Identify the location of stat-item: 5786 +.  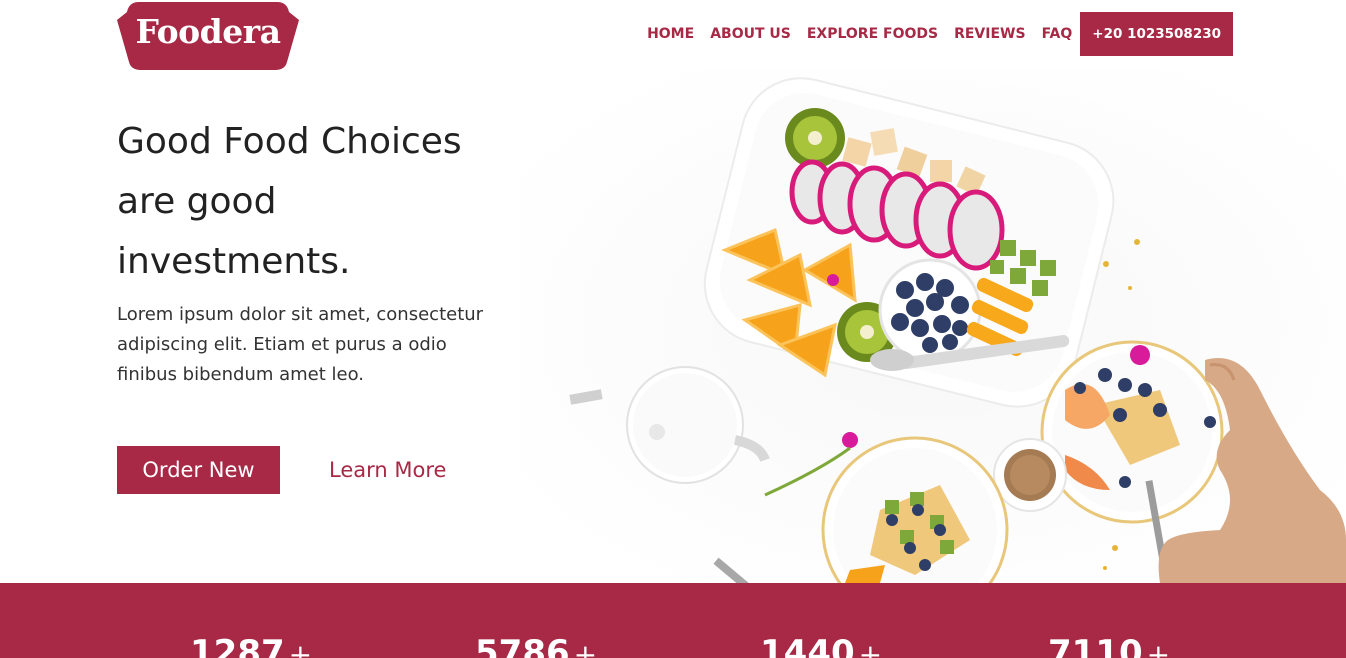
(536, 645).